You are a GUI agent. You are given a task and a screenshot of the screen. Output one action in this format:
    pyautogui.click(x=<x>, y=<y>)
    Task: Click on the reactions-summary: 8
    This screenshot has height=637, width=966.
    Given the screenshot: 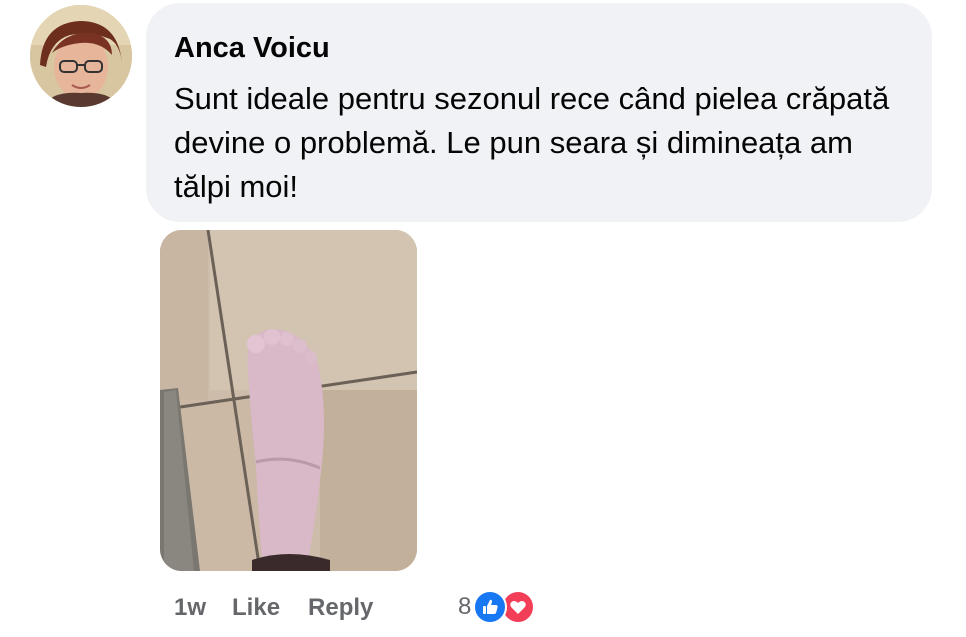 What is the action you would take?
    pyautogui.click(x=497, y=607)
    